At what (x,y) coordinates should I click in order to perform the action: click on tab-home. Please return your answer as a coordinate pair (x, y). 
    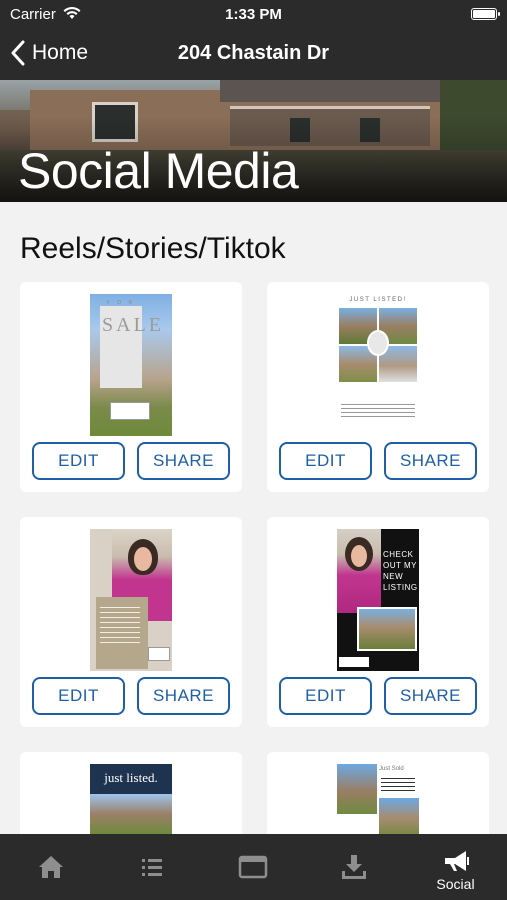
    Looking at the image, I should click on (50, 867).